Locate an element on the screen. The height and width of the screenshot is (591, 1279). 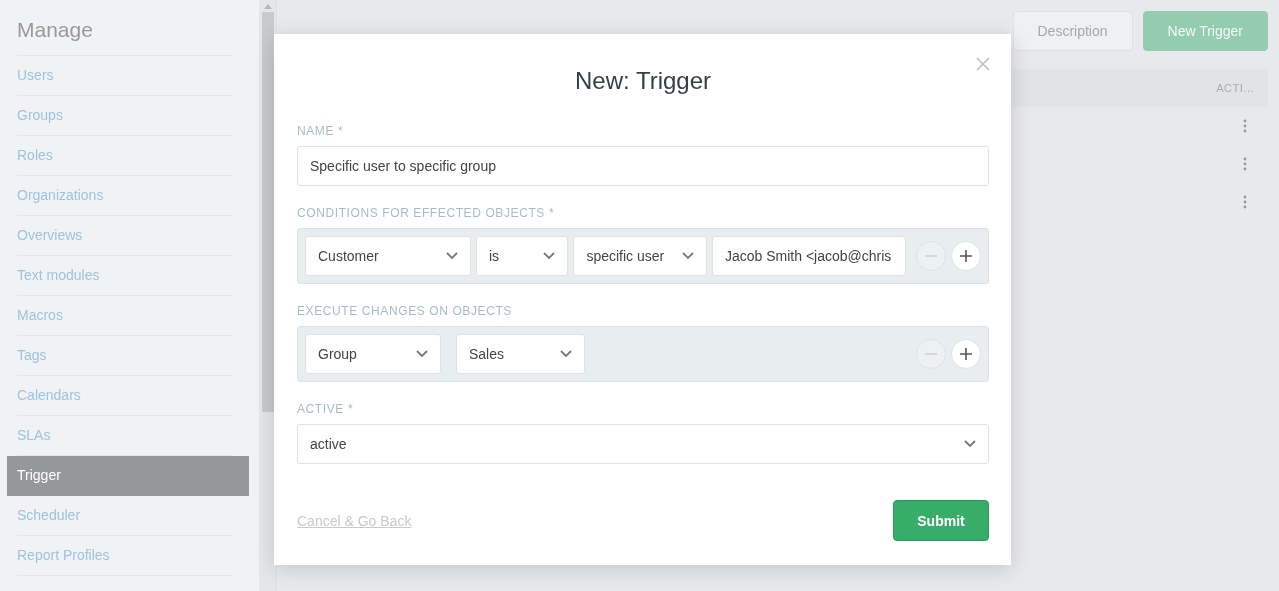
select-field: Customer is located at coordinates (388, 256).